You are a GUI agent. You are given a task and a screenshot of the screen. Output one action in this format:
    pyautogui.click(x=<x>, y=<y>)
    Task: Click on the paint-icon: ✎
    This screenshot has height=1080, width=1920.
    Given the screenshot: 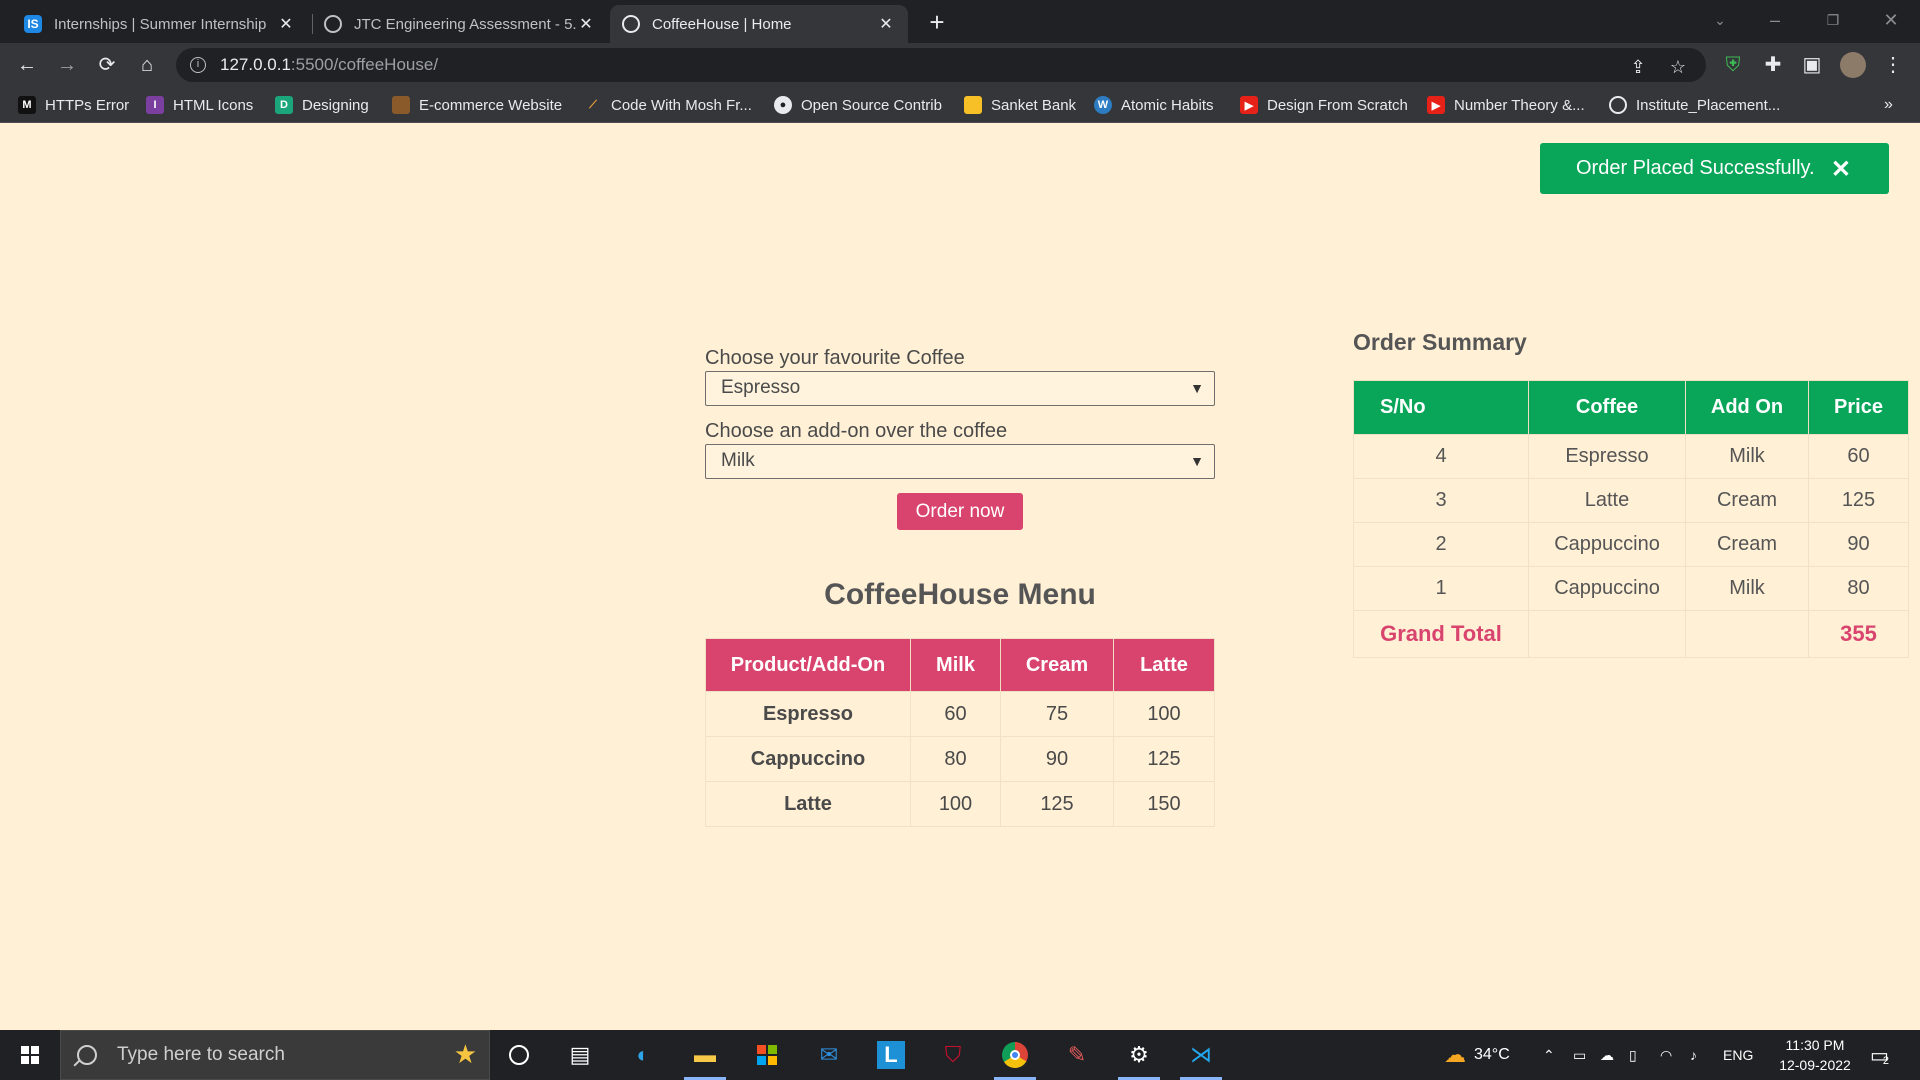 What is the action you would take?
    pyautogui.click(x=1077, y=1055)
    